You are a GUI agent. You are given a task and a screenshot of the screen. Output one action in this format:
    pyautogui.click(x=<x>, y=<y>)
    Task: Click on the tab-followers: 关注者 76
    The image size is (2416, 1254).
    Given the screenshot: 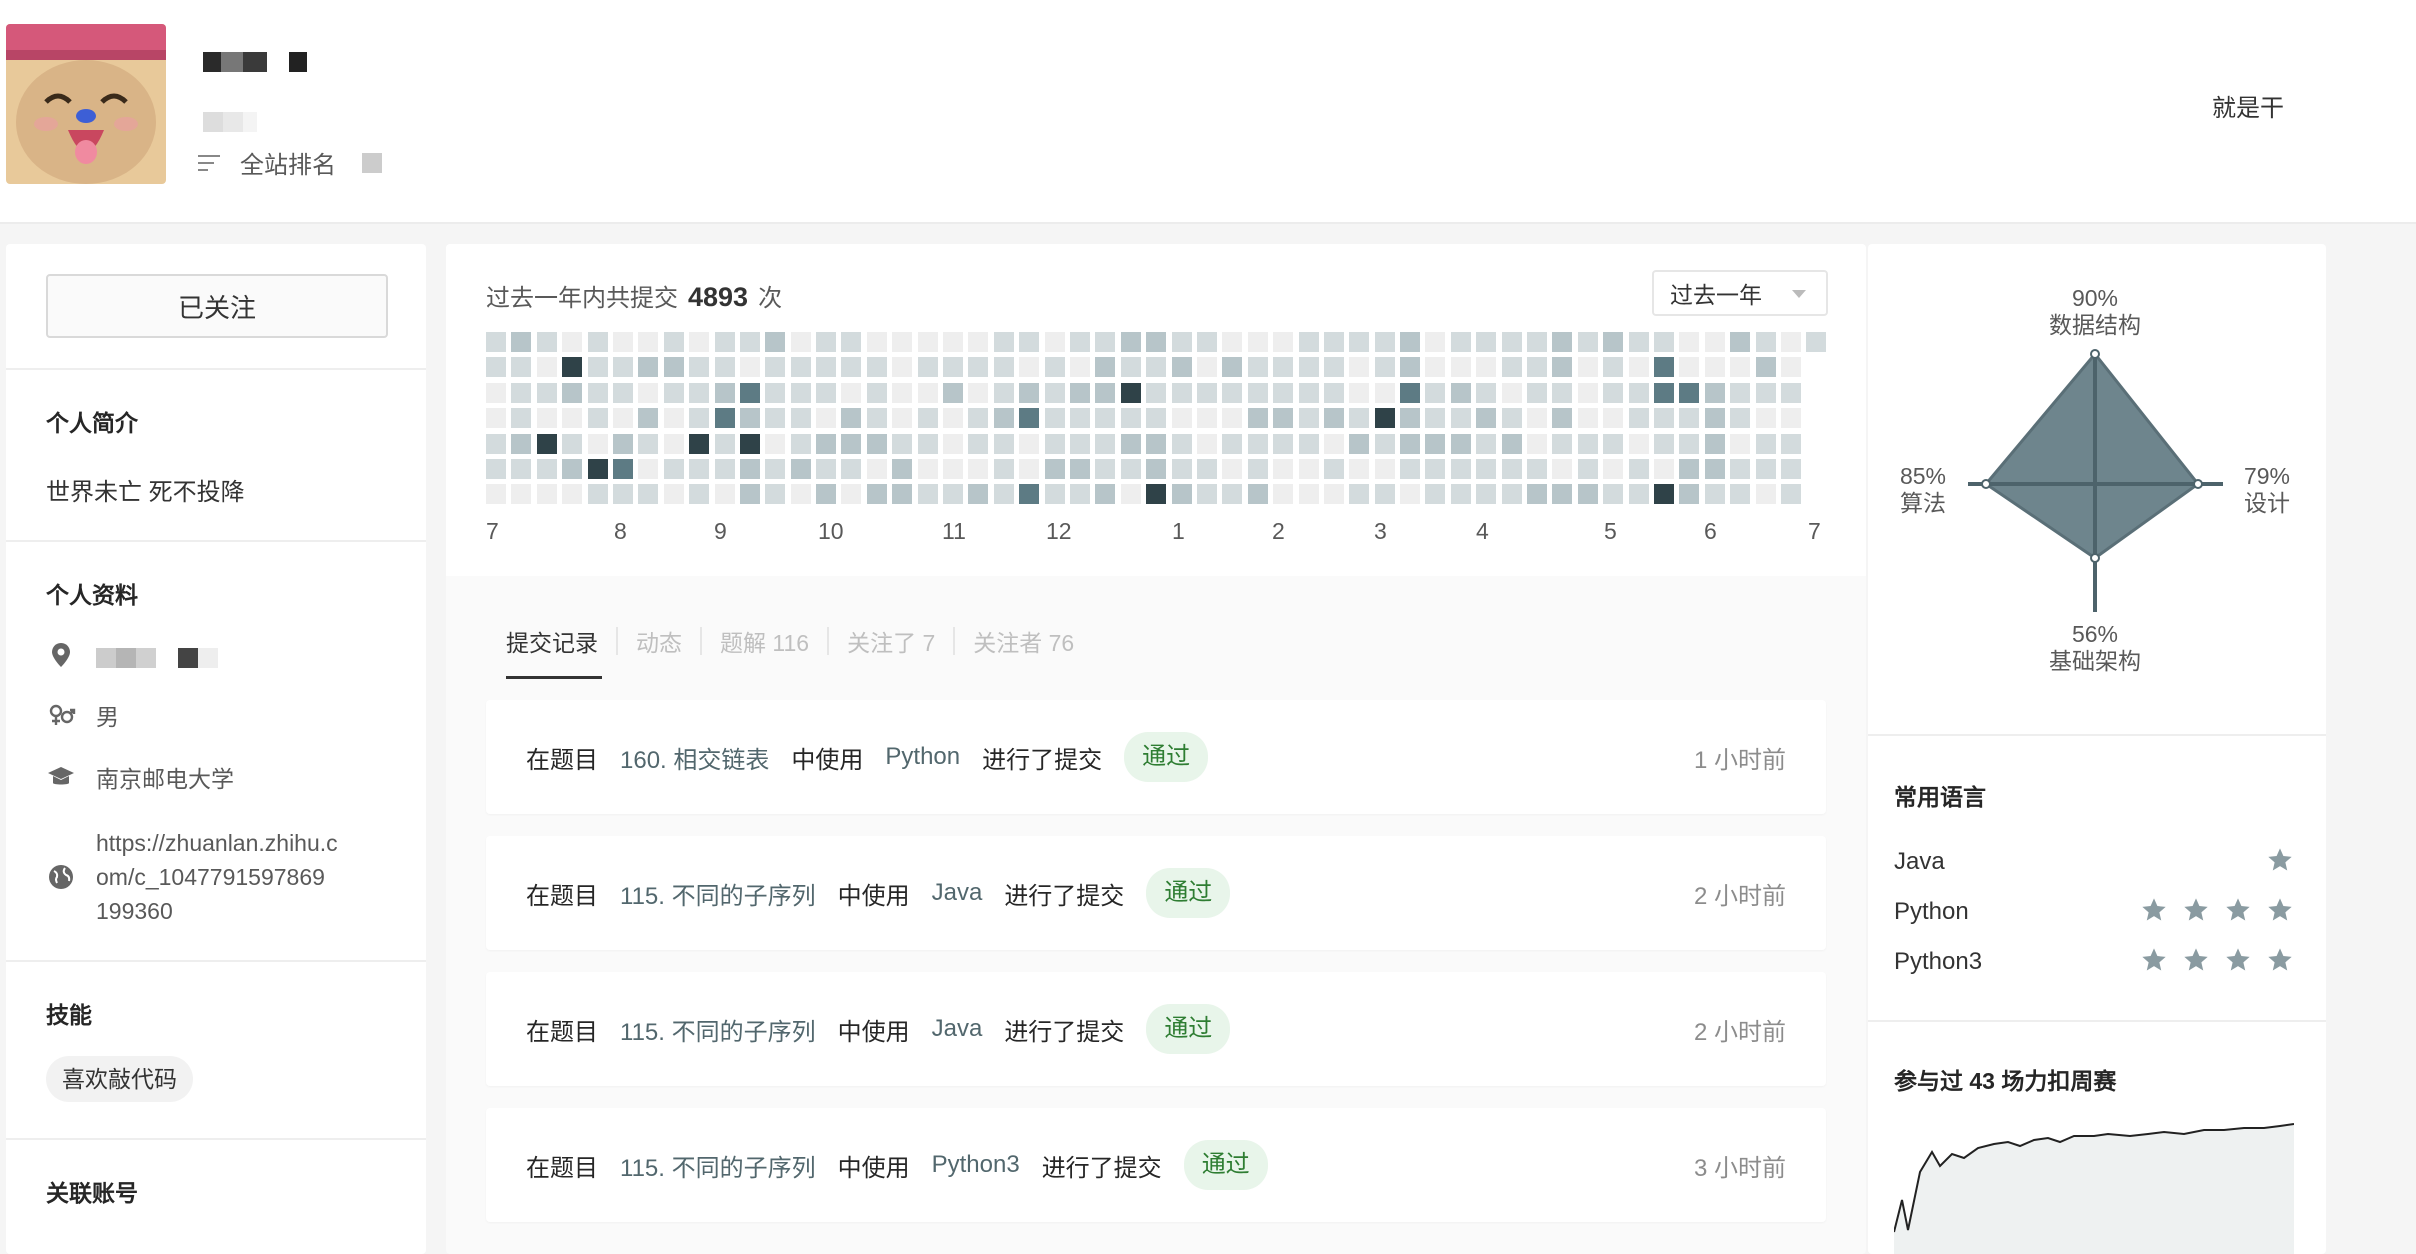 What is the action you would take?
    pyautogui.click(x=1023, y=641)
    